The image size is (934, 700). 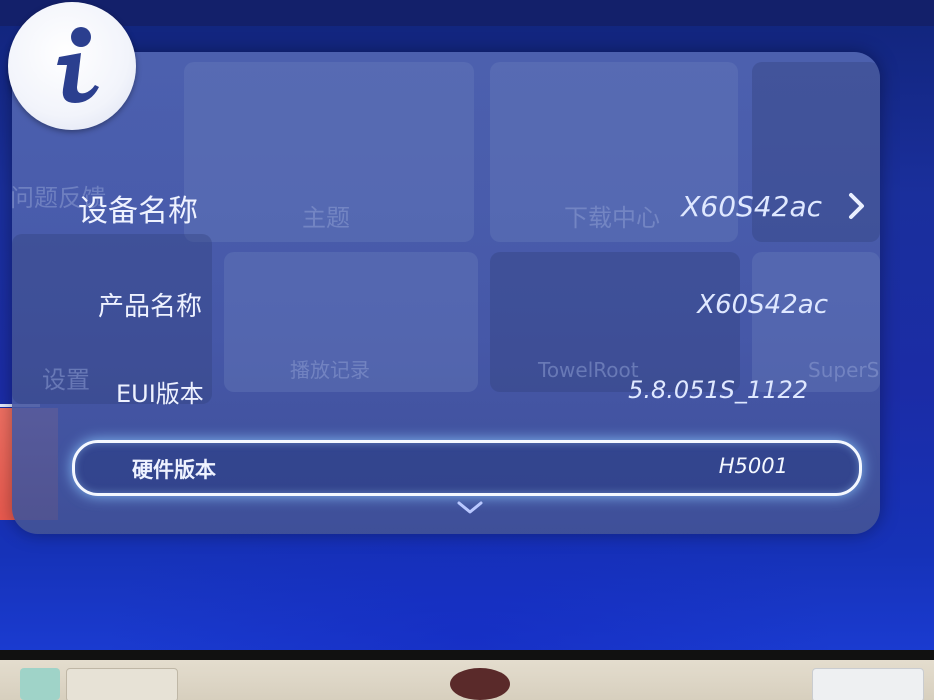 I want to click on eui-version-label: EUI版本, so click(x=160, y=394).